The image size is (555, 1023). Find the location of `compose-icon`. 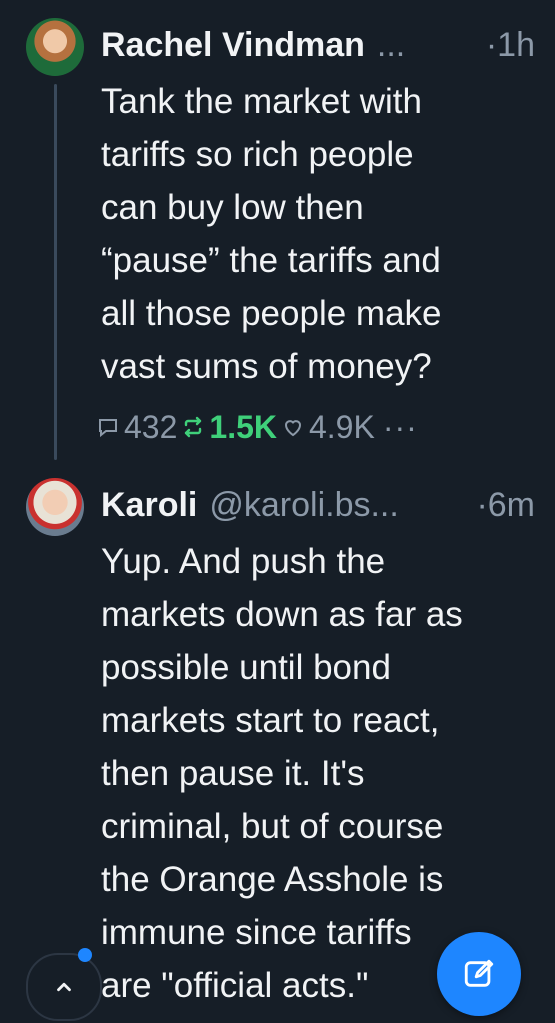

compose-icon is located at coordinates (479, 973).